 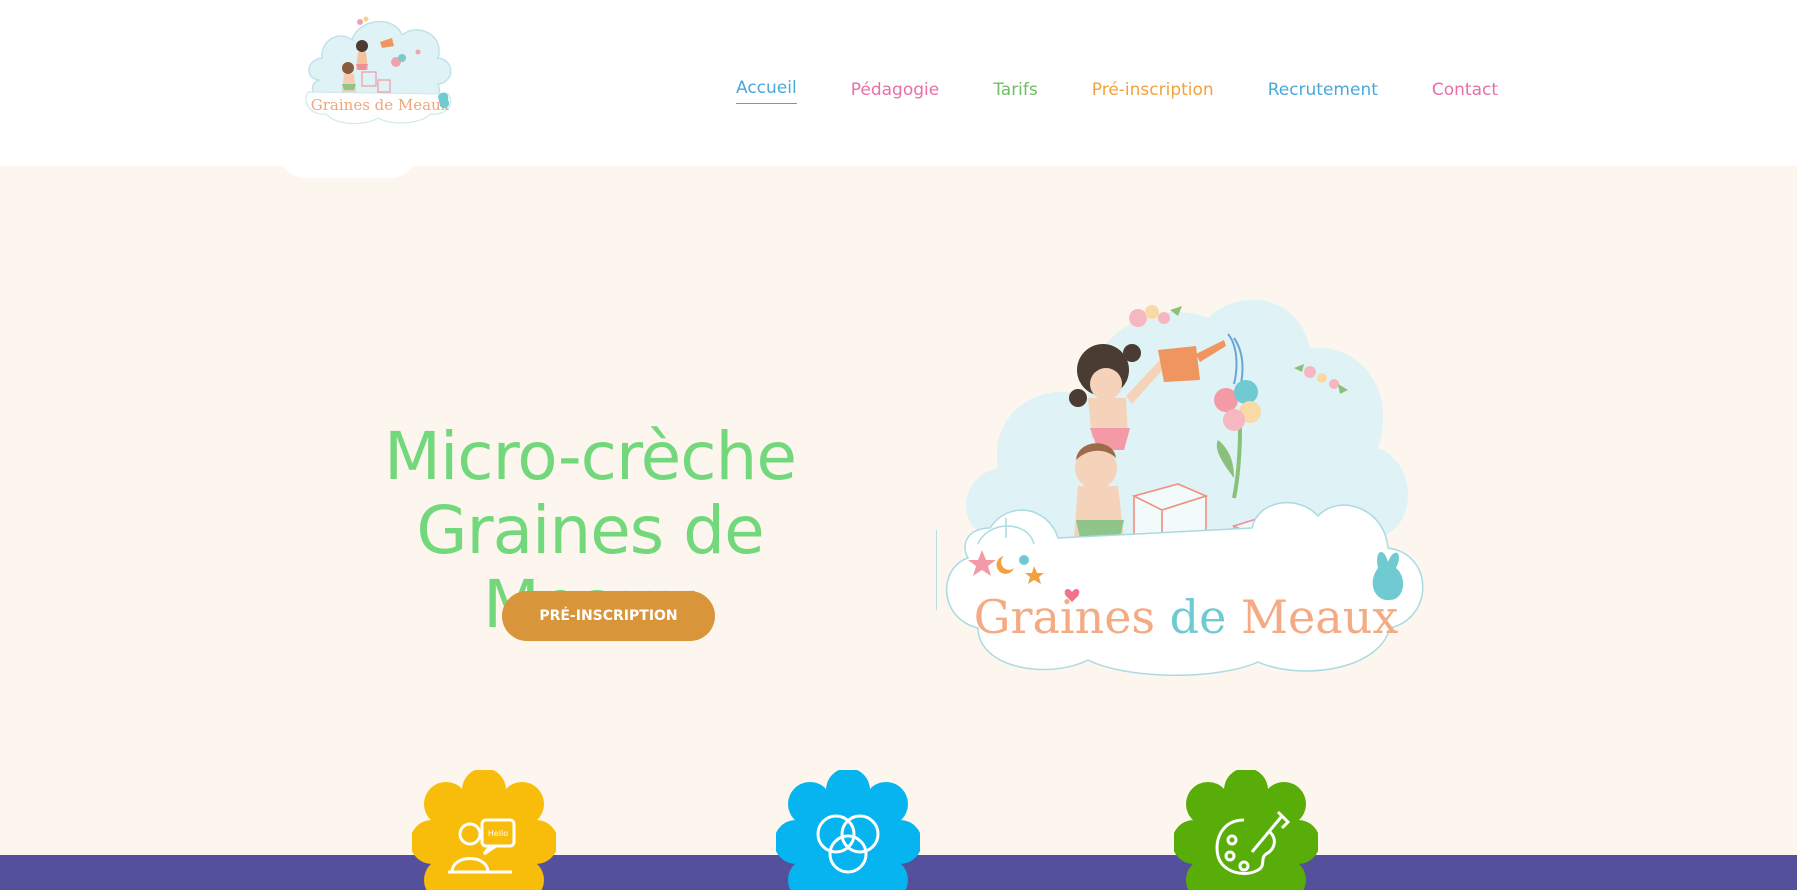 What do you see at coordinates (1186, 617) in the screenshot?
I see `hero-logo-text: Graines de Meaux` at bounding box center [1186, 617].